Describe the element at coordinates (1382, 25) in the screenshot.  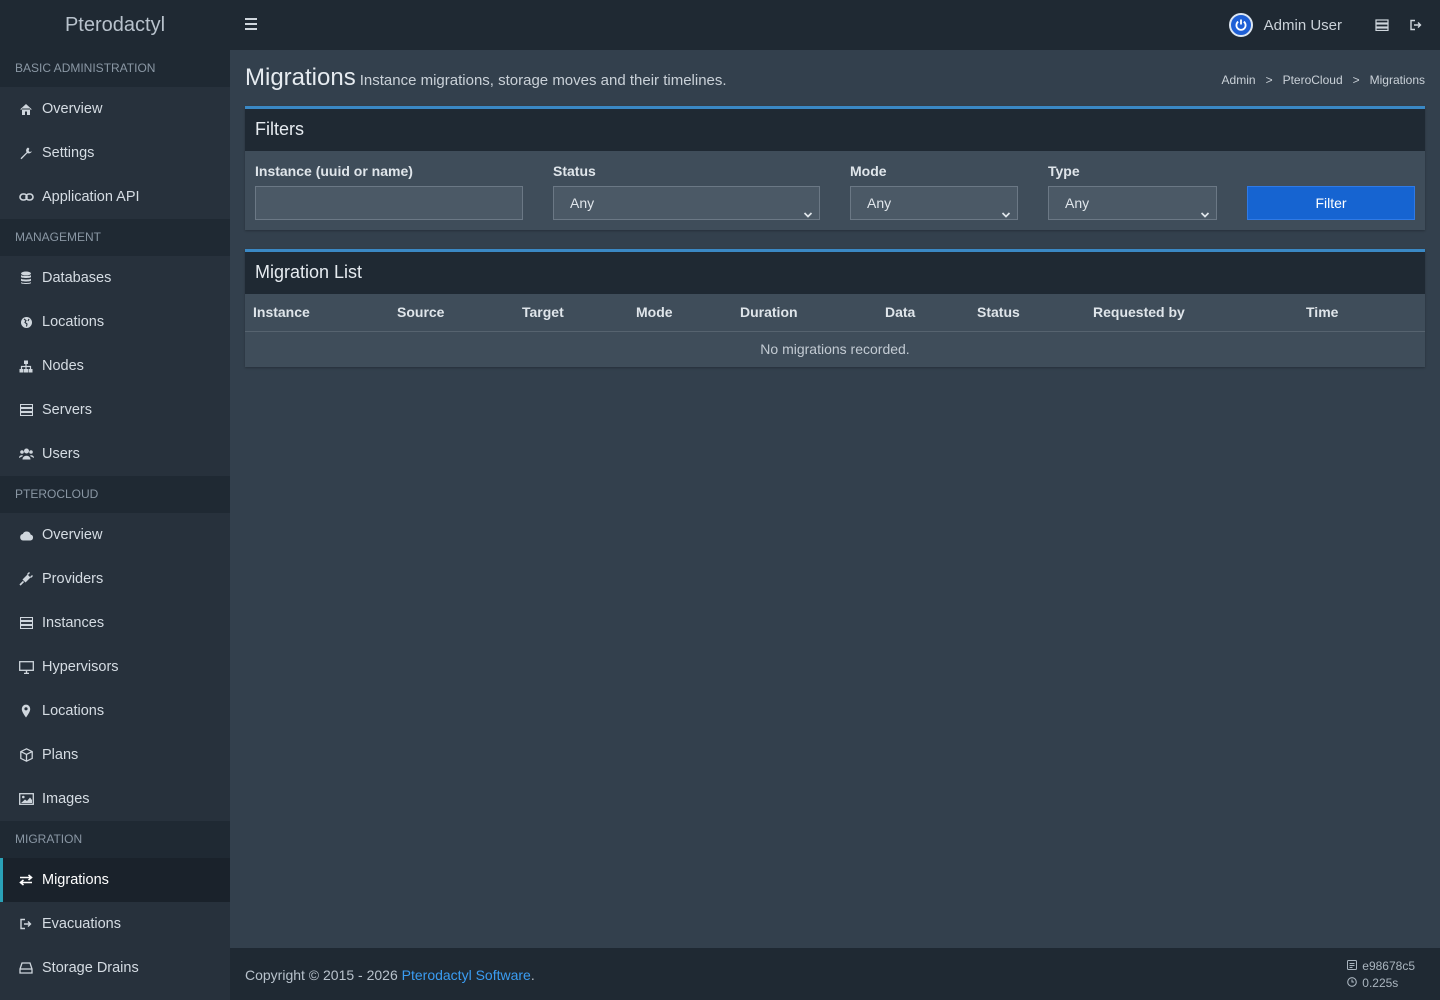
I see `server-list-icon` at that location.